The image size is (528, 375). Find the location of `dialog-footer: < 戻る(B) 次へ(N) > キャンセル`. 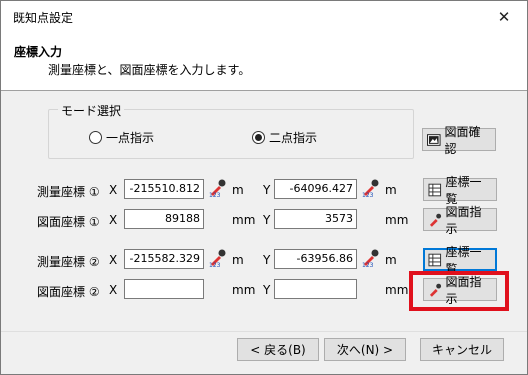

dialog-footer: < 戻る(B) 次へ(N) > キャンセル is located at coordinates (264, 352).